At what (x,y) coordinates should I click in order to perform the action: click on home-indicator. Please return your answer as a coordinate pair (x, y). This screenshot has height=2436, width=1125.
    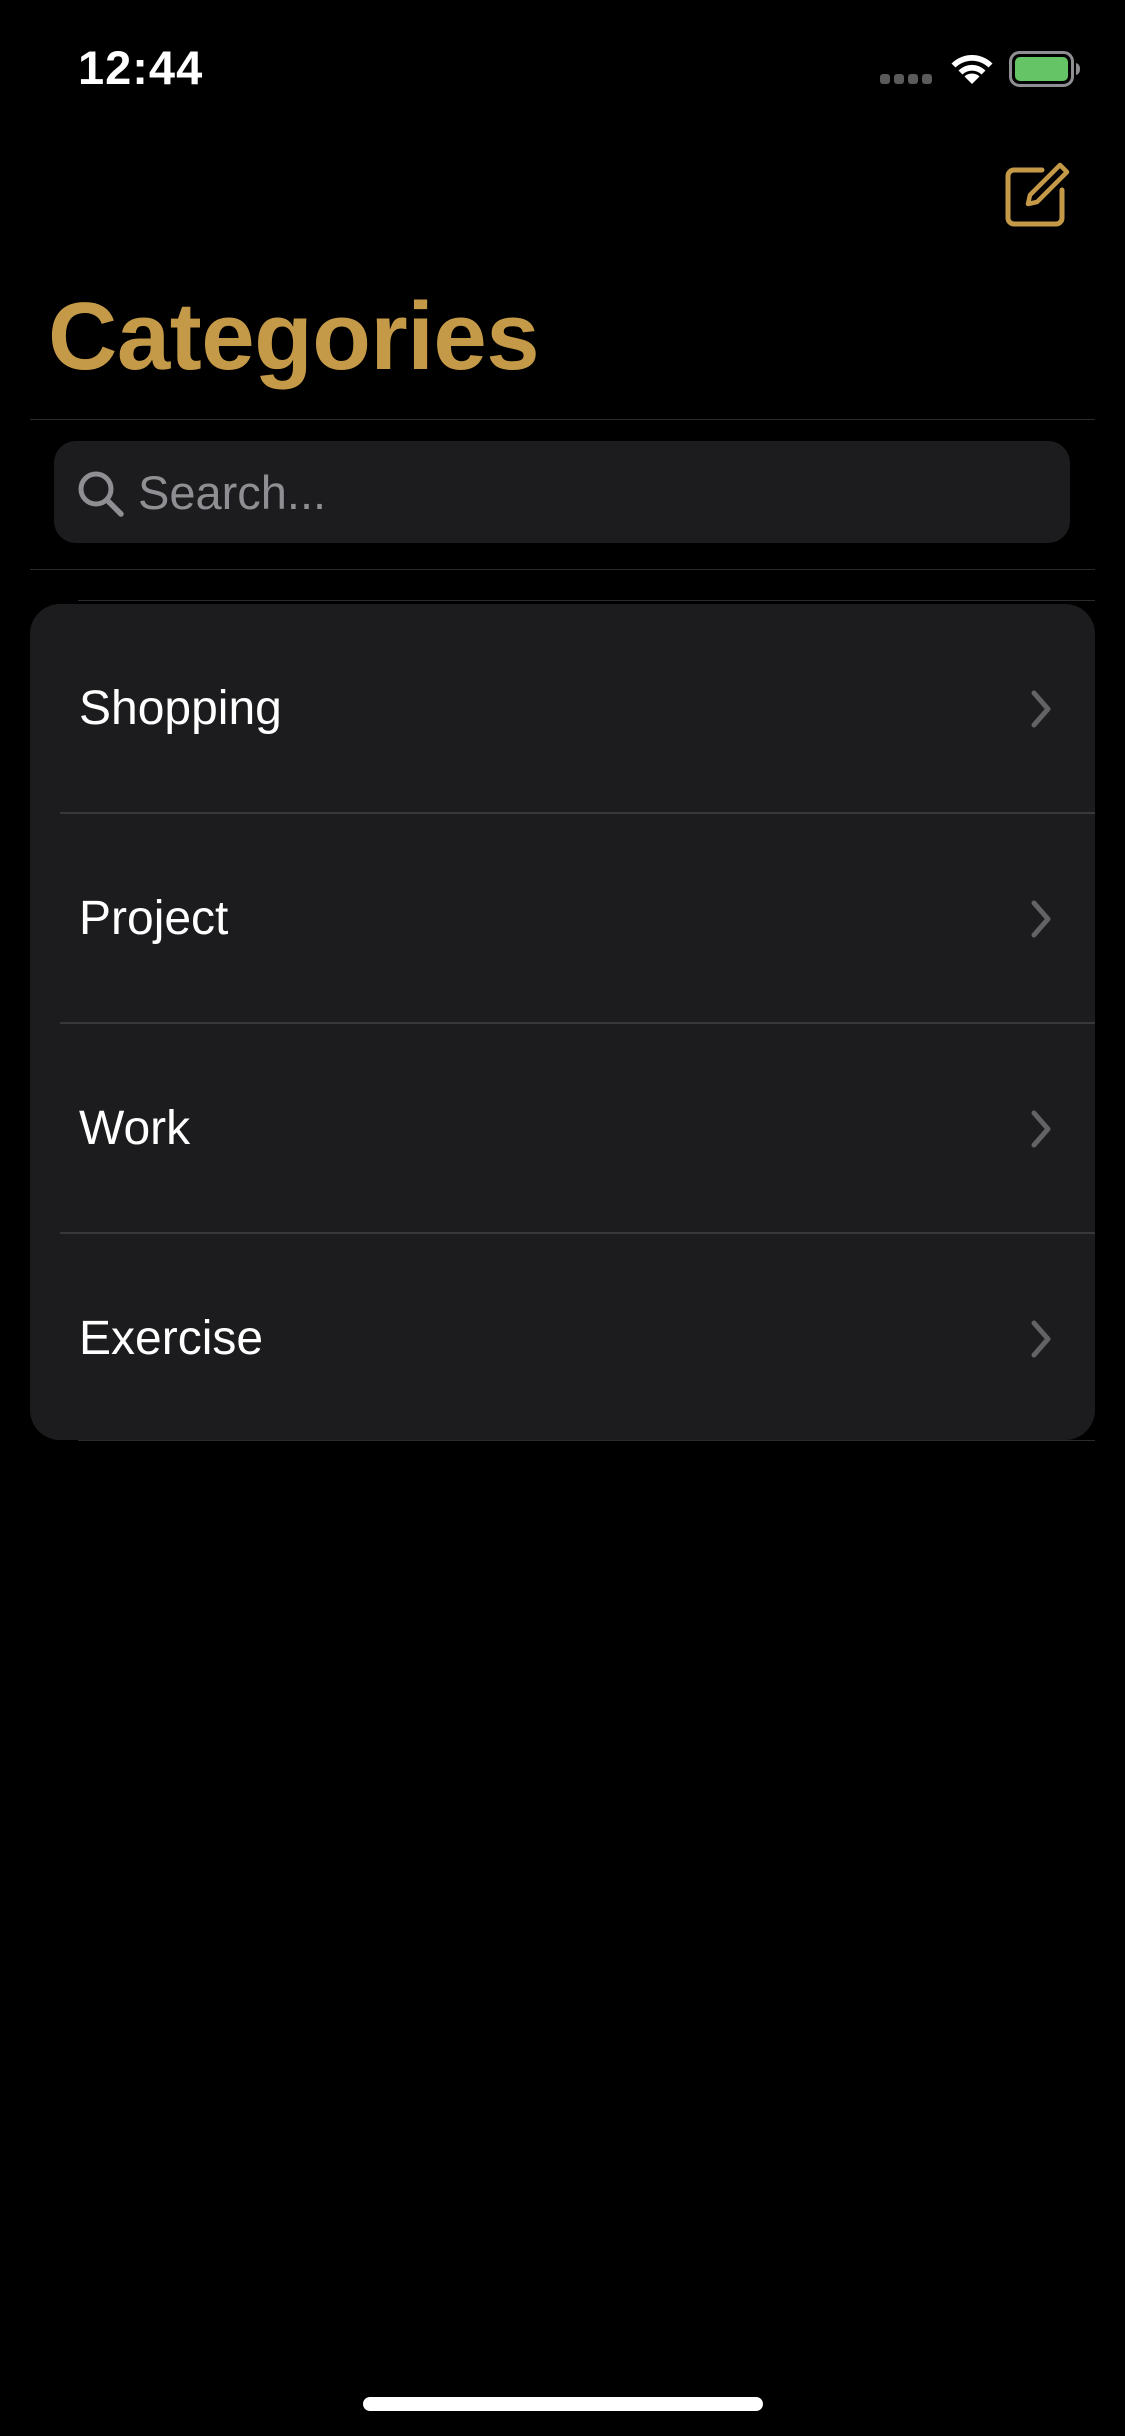
    Looking at the image, I should click on (563, 2404).